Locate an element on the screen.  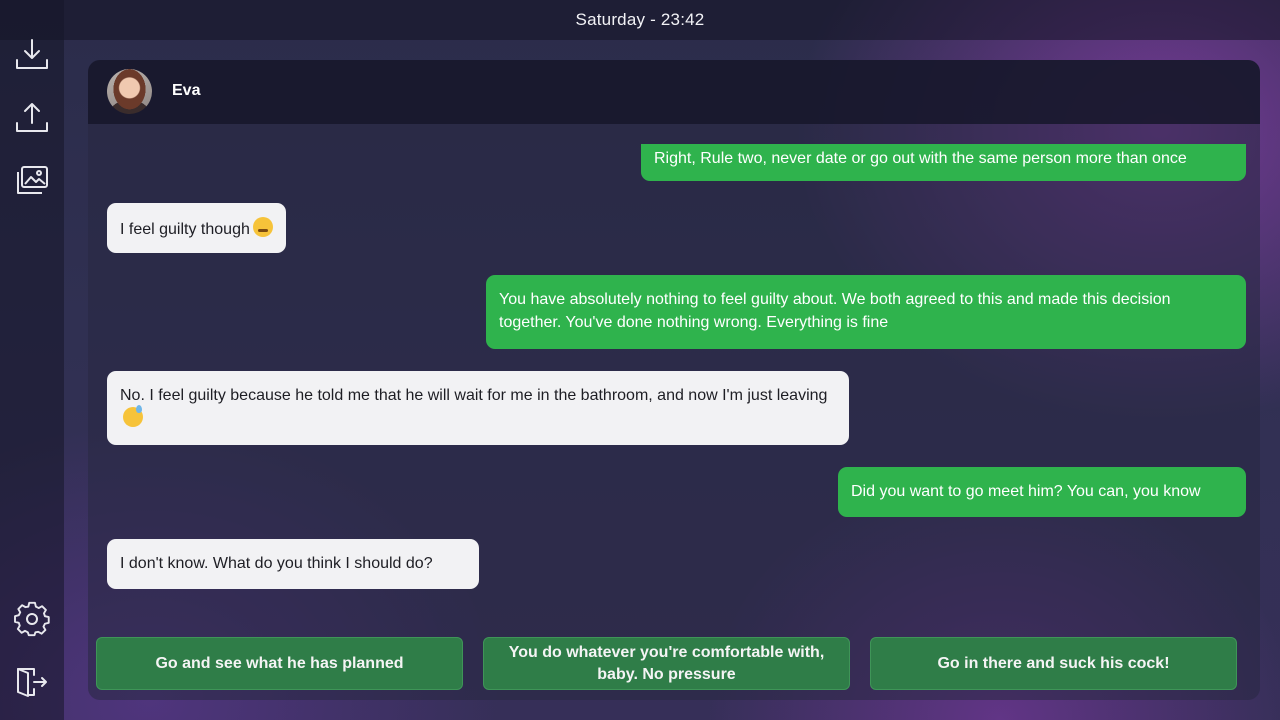
message-incoming: I feel guilty though is located at coordinates (196, 228).